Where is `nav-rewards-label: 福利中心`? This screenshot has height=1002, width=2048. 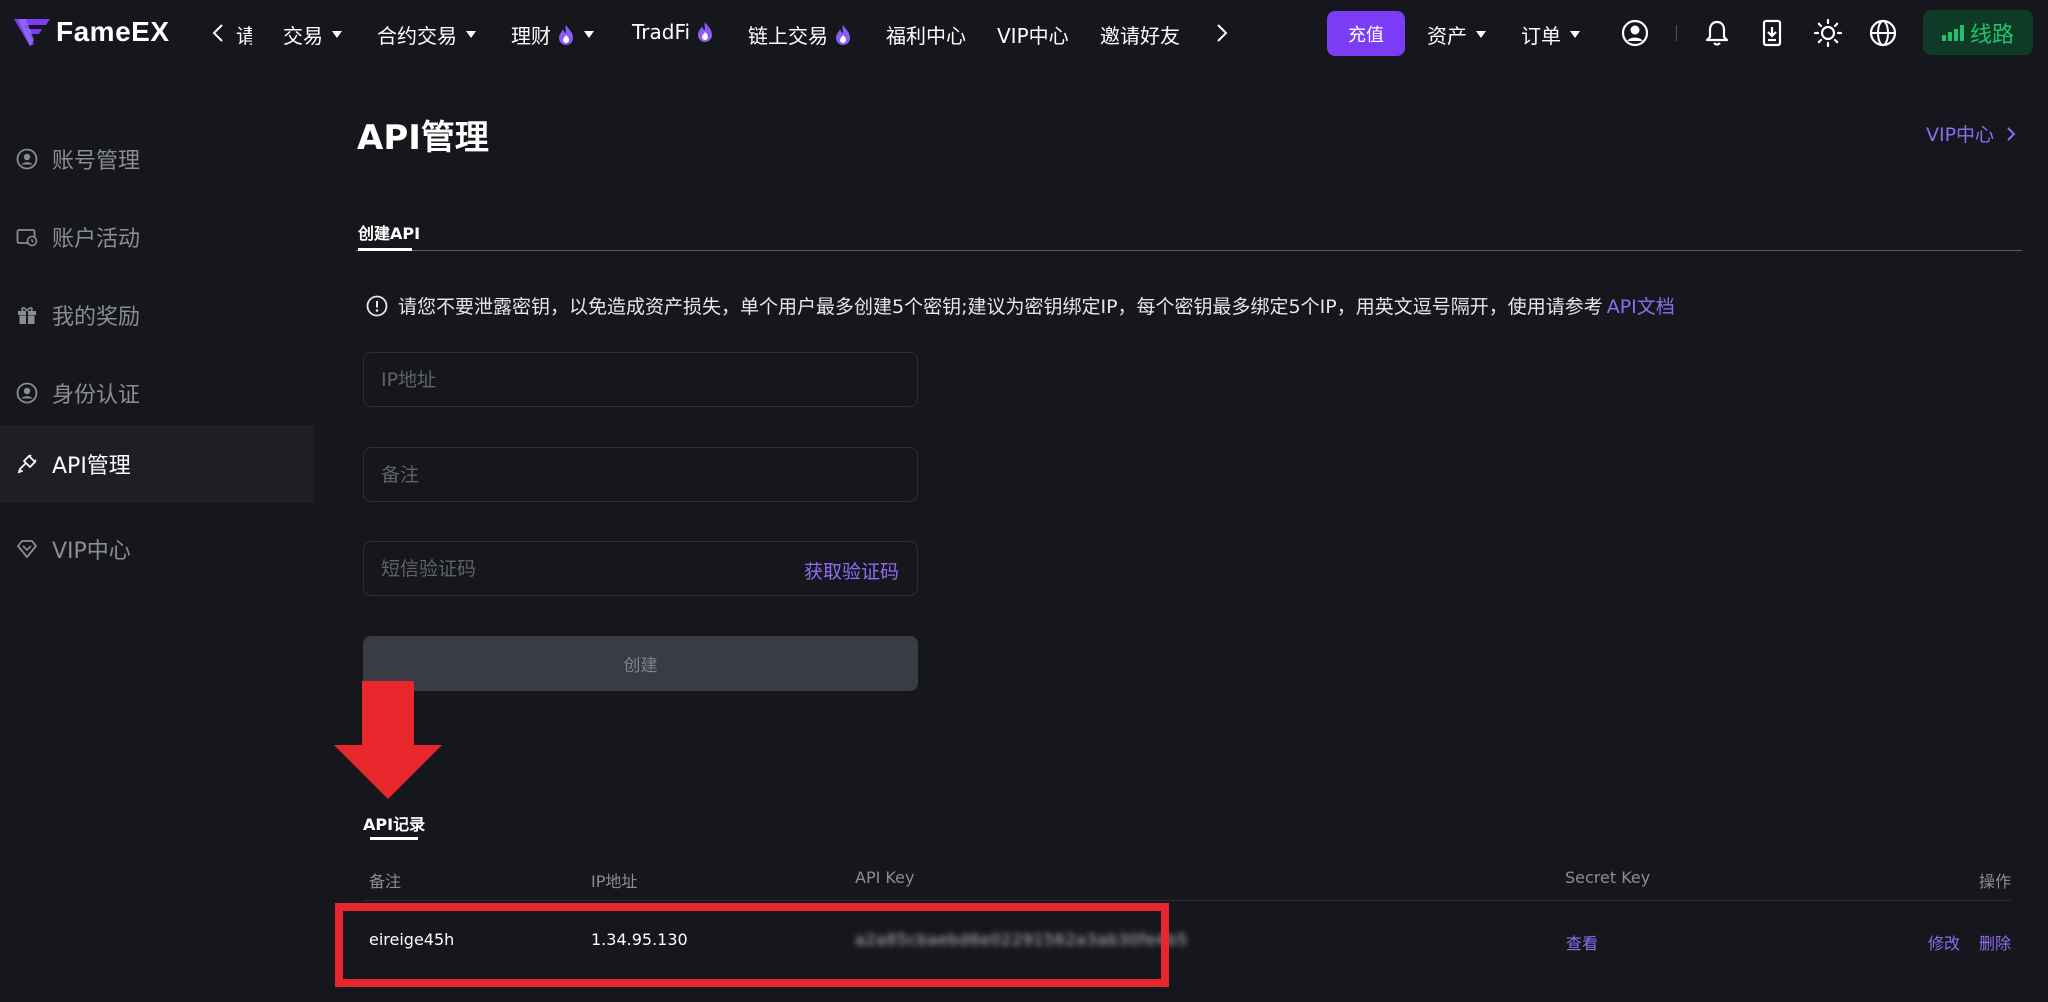
nav-rewards-label: 福利中心 is located at coordinates (926, 36).